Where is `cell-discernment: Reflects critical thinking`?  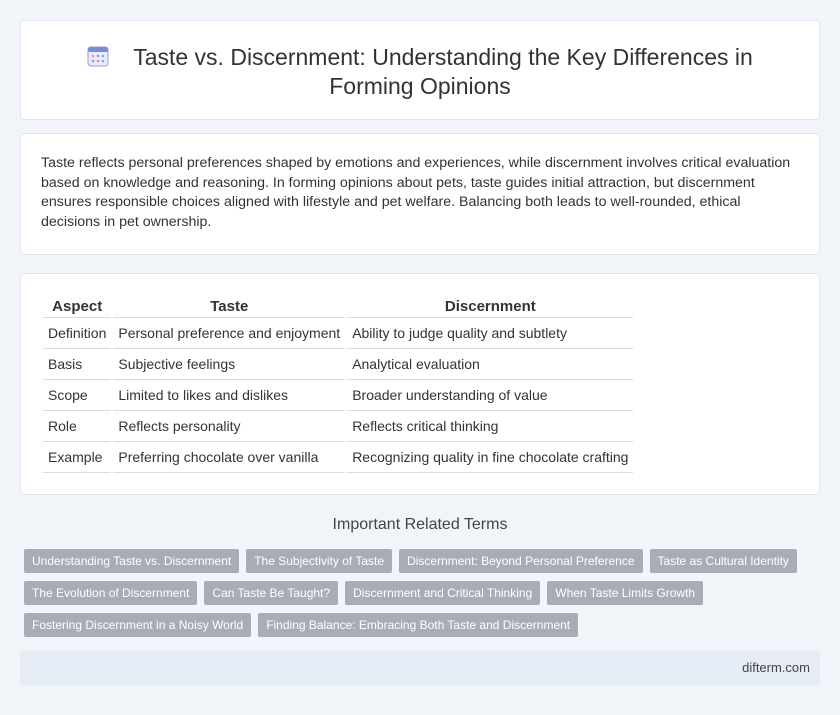 cell-discernment: Reflects critical thinking is located at coordinates (490, 426).